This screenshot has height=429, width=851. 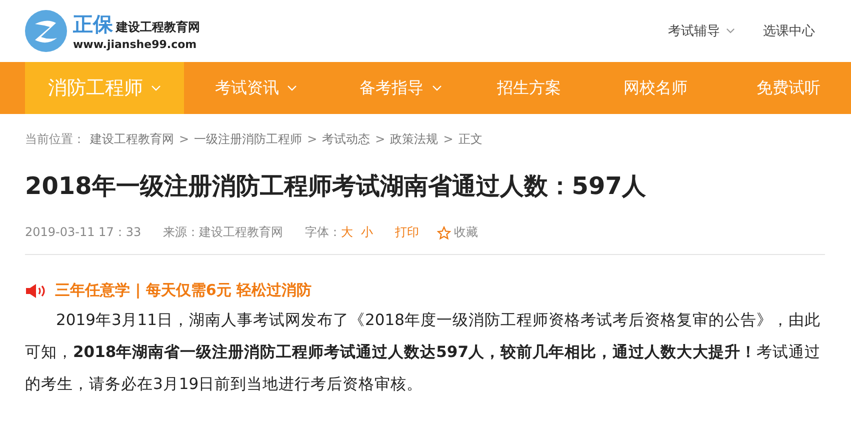 What do you see at coordinates (470, 139) in the screenshot?
I see `breadcrumb-link: 正文` at bounding box center [470, 139].